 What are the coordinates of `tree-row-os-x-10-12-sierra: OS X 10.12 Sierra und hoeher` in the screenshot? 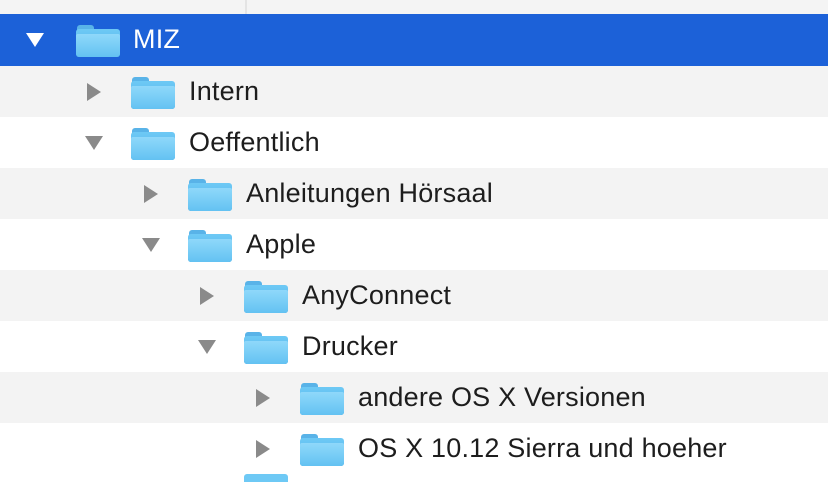 It's located at (414, 448).